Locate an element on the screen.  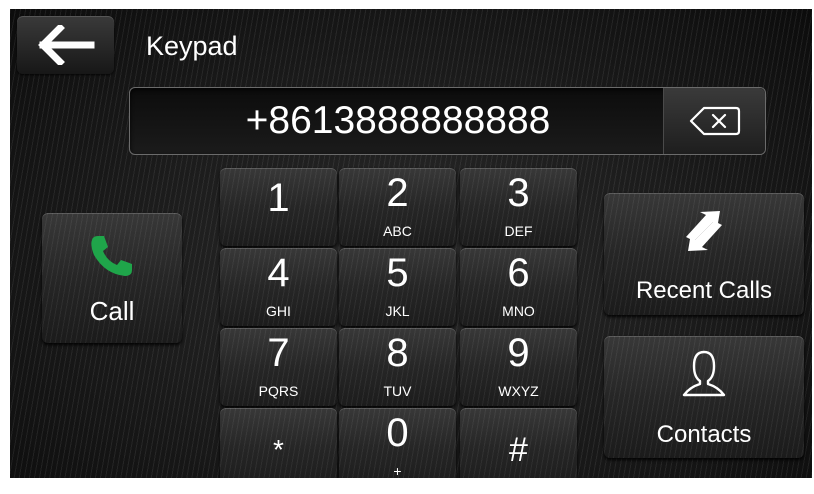
key-letters: DEF is located at coordinates (518, 231).